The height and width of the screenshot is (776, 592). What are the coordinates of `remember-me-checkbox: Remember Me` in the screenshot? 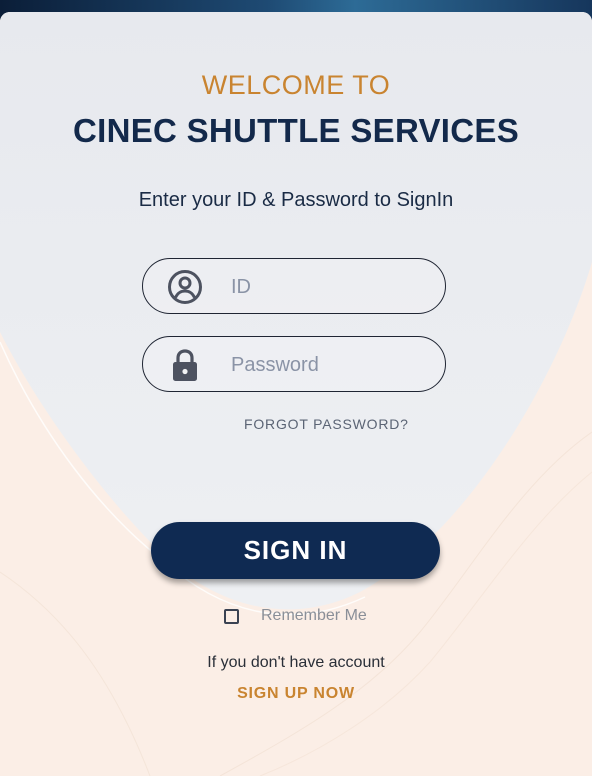 It's located at (295, 616).